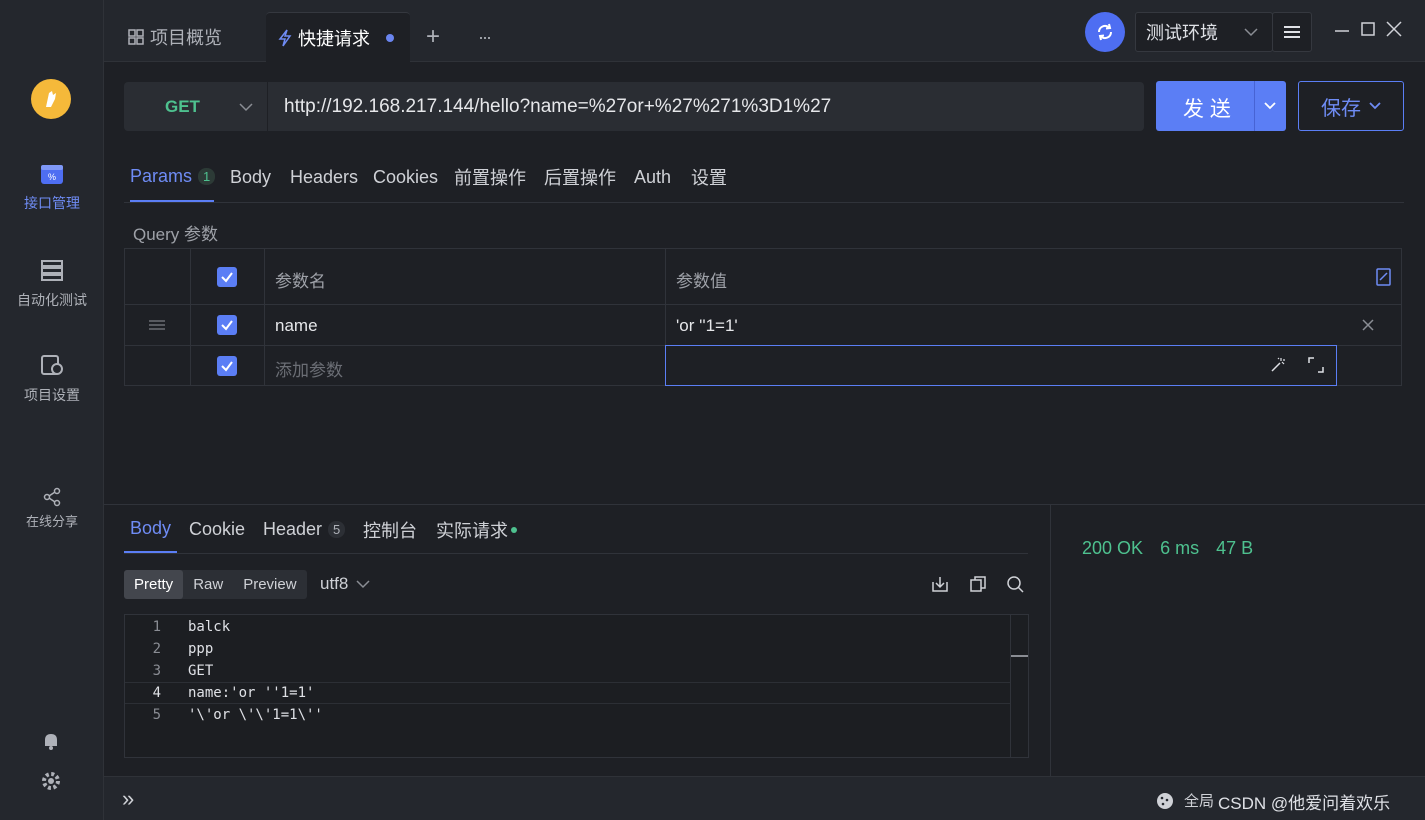  Describe the element at coordinates (1001, 365) in the screenshot. I see `add-param-value-input` at that location.